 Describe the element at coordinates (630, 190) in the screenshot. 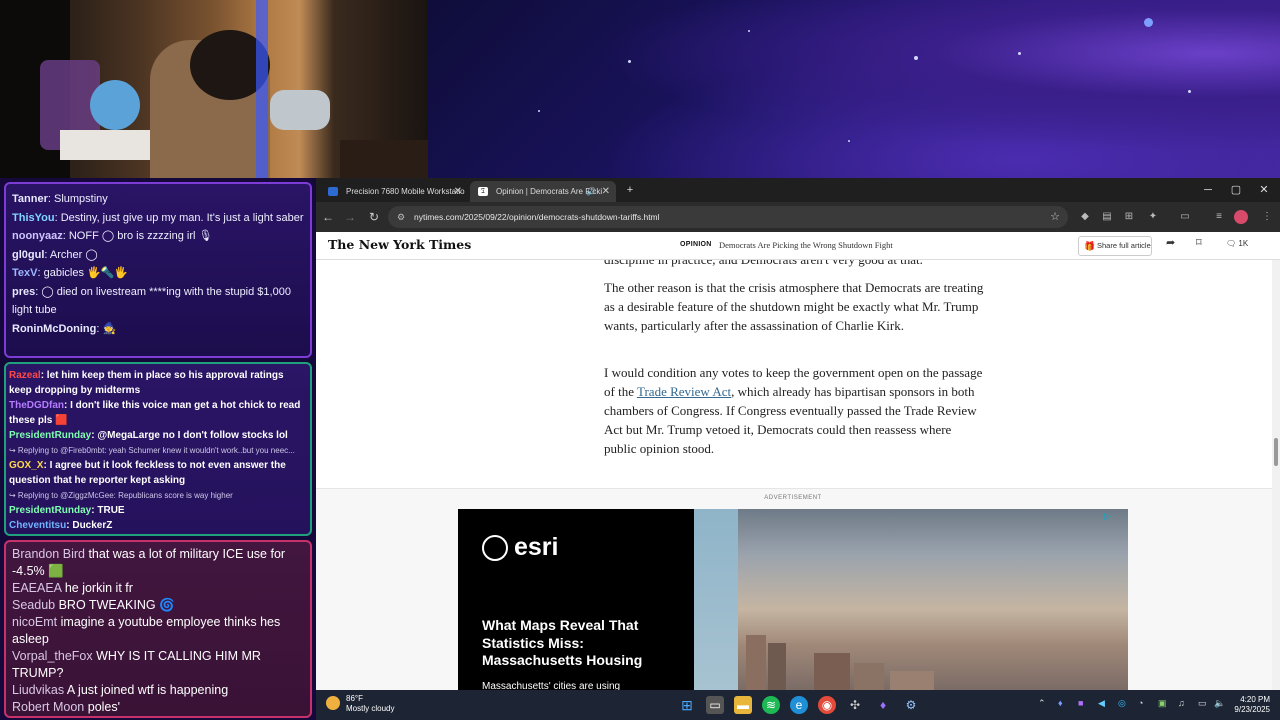

I see `new-tab-button: +` at that location.